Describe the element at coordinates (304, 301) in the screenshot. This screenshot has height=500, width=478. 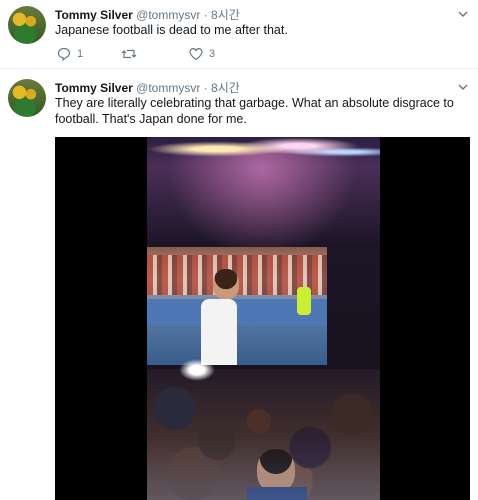
I see `screen-steward` at that location.